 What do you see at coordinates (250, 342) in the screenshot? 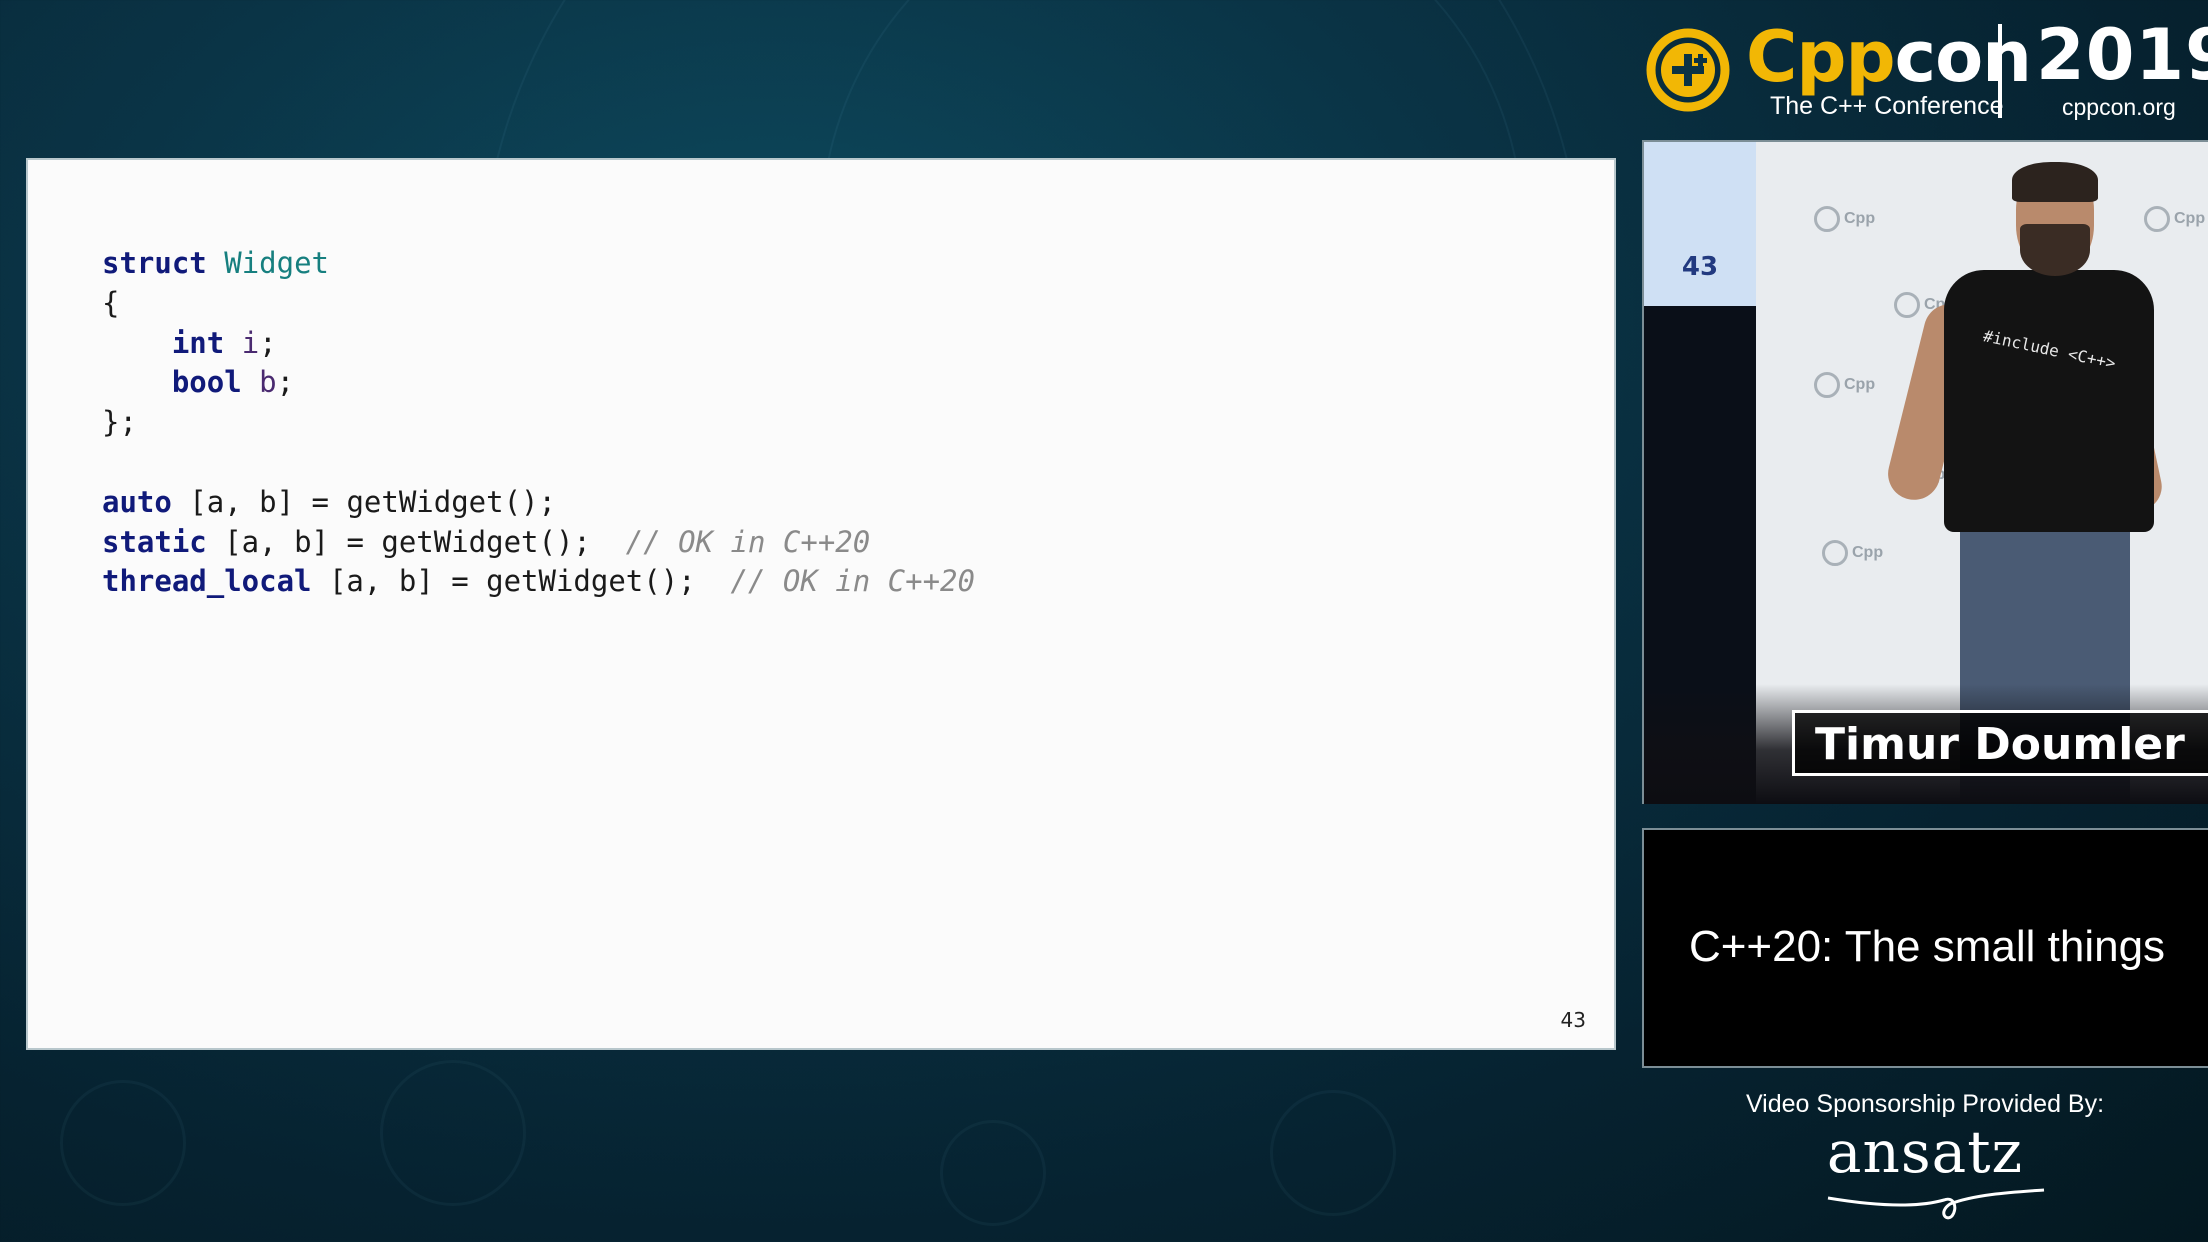
I see `code-token: i` at bounding box center [250, 342].